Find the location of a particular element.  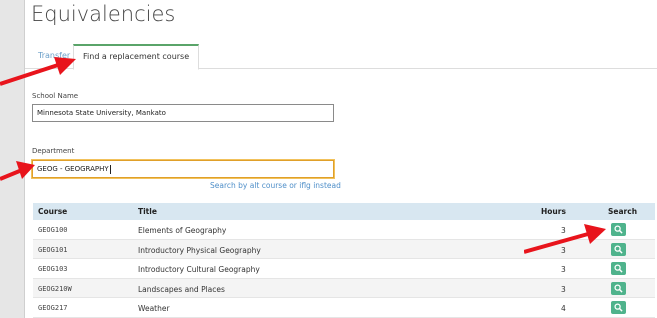

course-title: Weather is located at coordinates (154, 308).